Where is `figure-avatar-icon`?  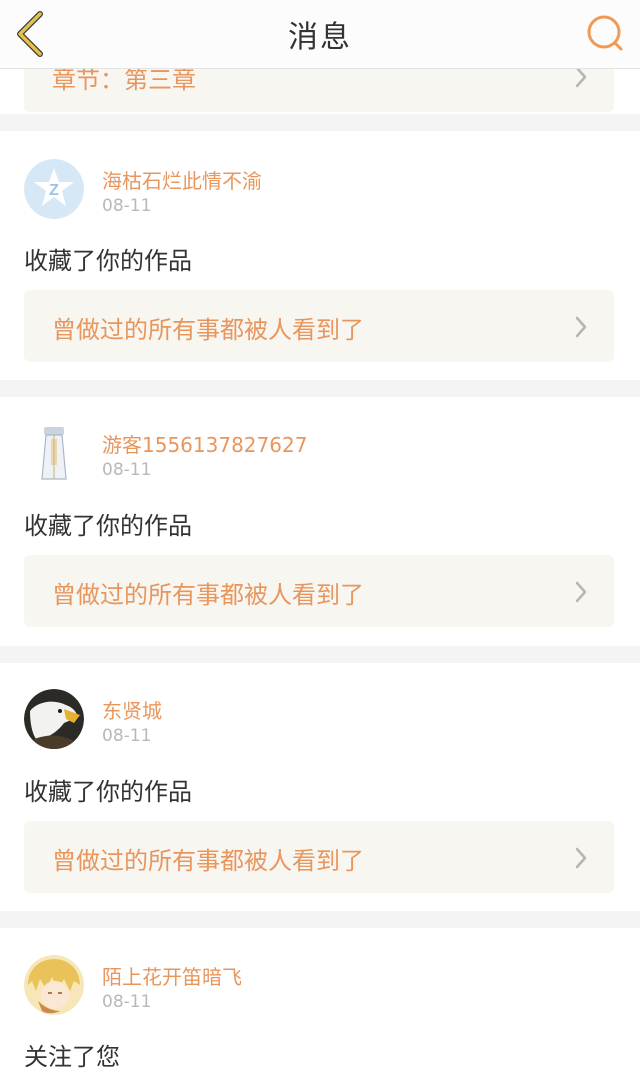
figure-avatar-icon is located at coordinates (54, 453).